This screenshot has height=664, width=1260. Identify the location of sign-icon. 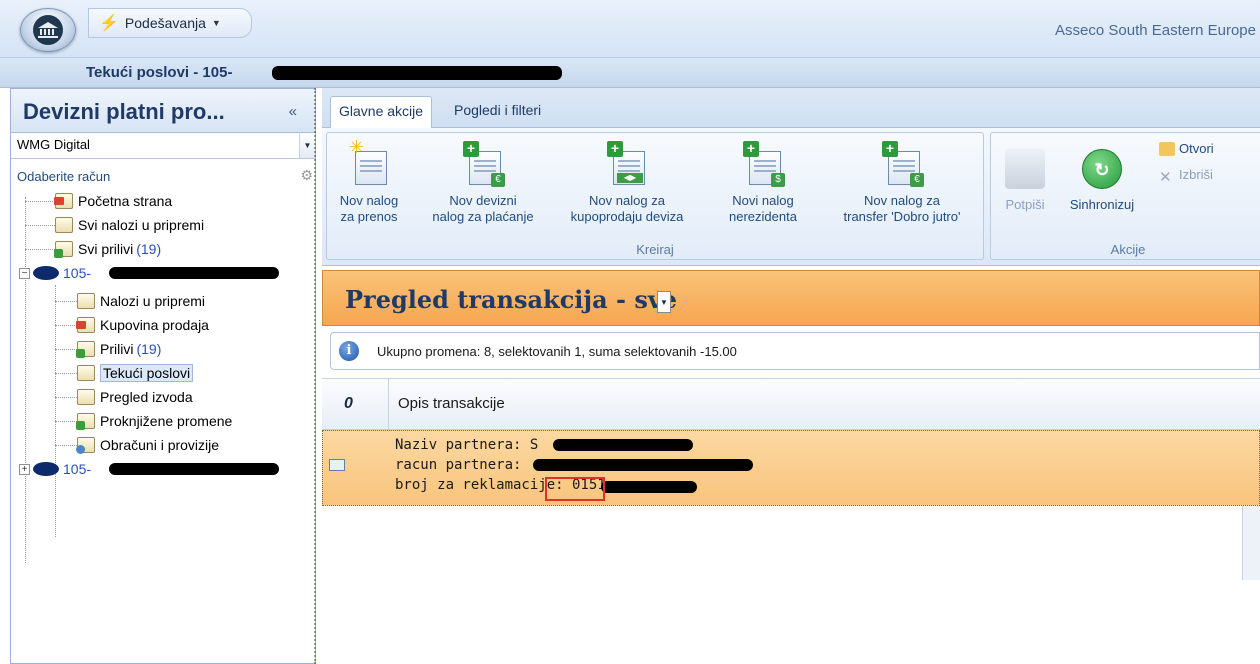
(1025, 169).